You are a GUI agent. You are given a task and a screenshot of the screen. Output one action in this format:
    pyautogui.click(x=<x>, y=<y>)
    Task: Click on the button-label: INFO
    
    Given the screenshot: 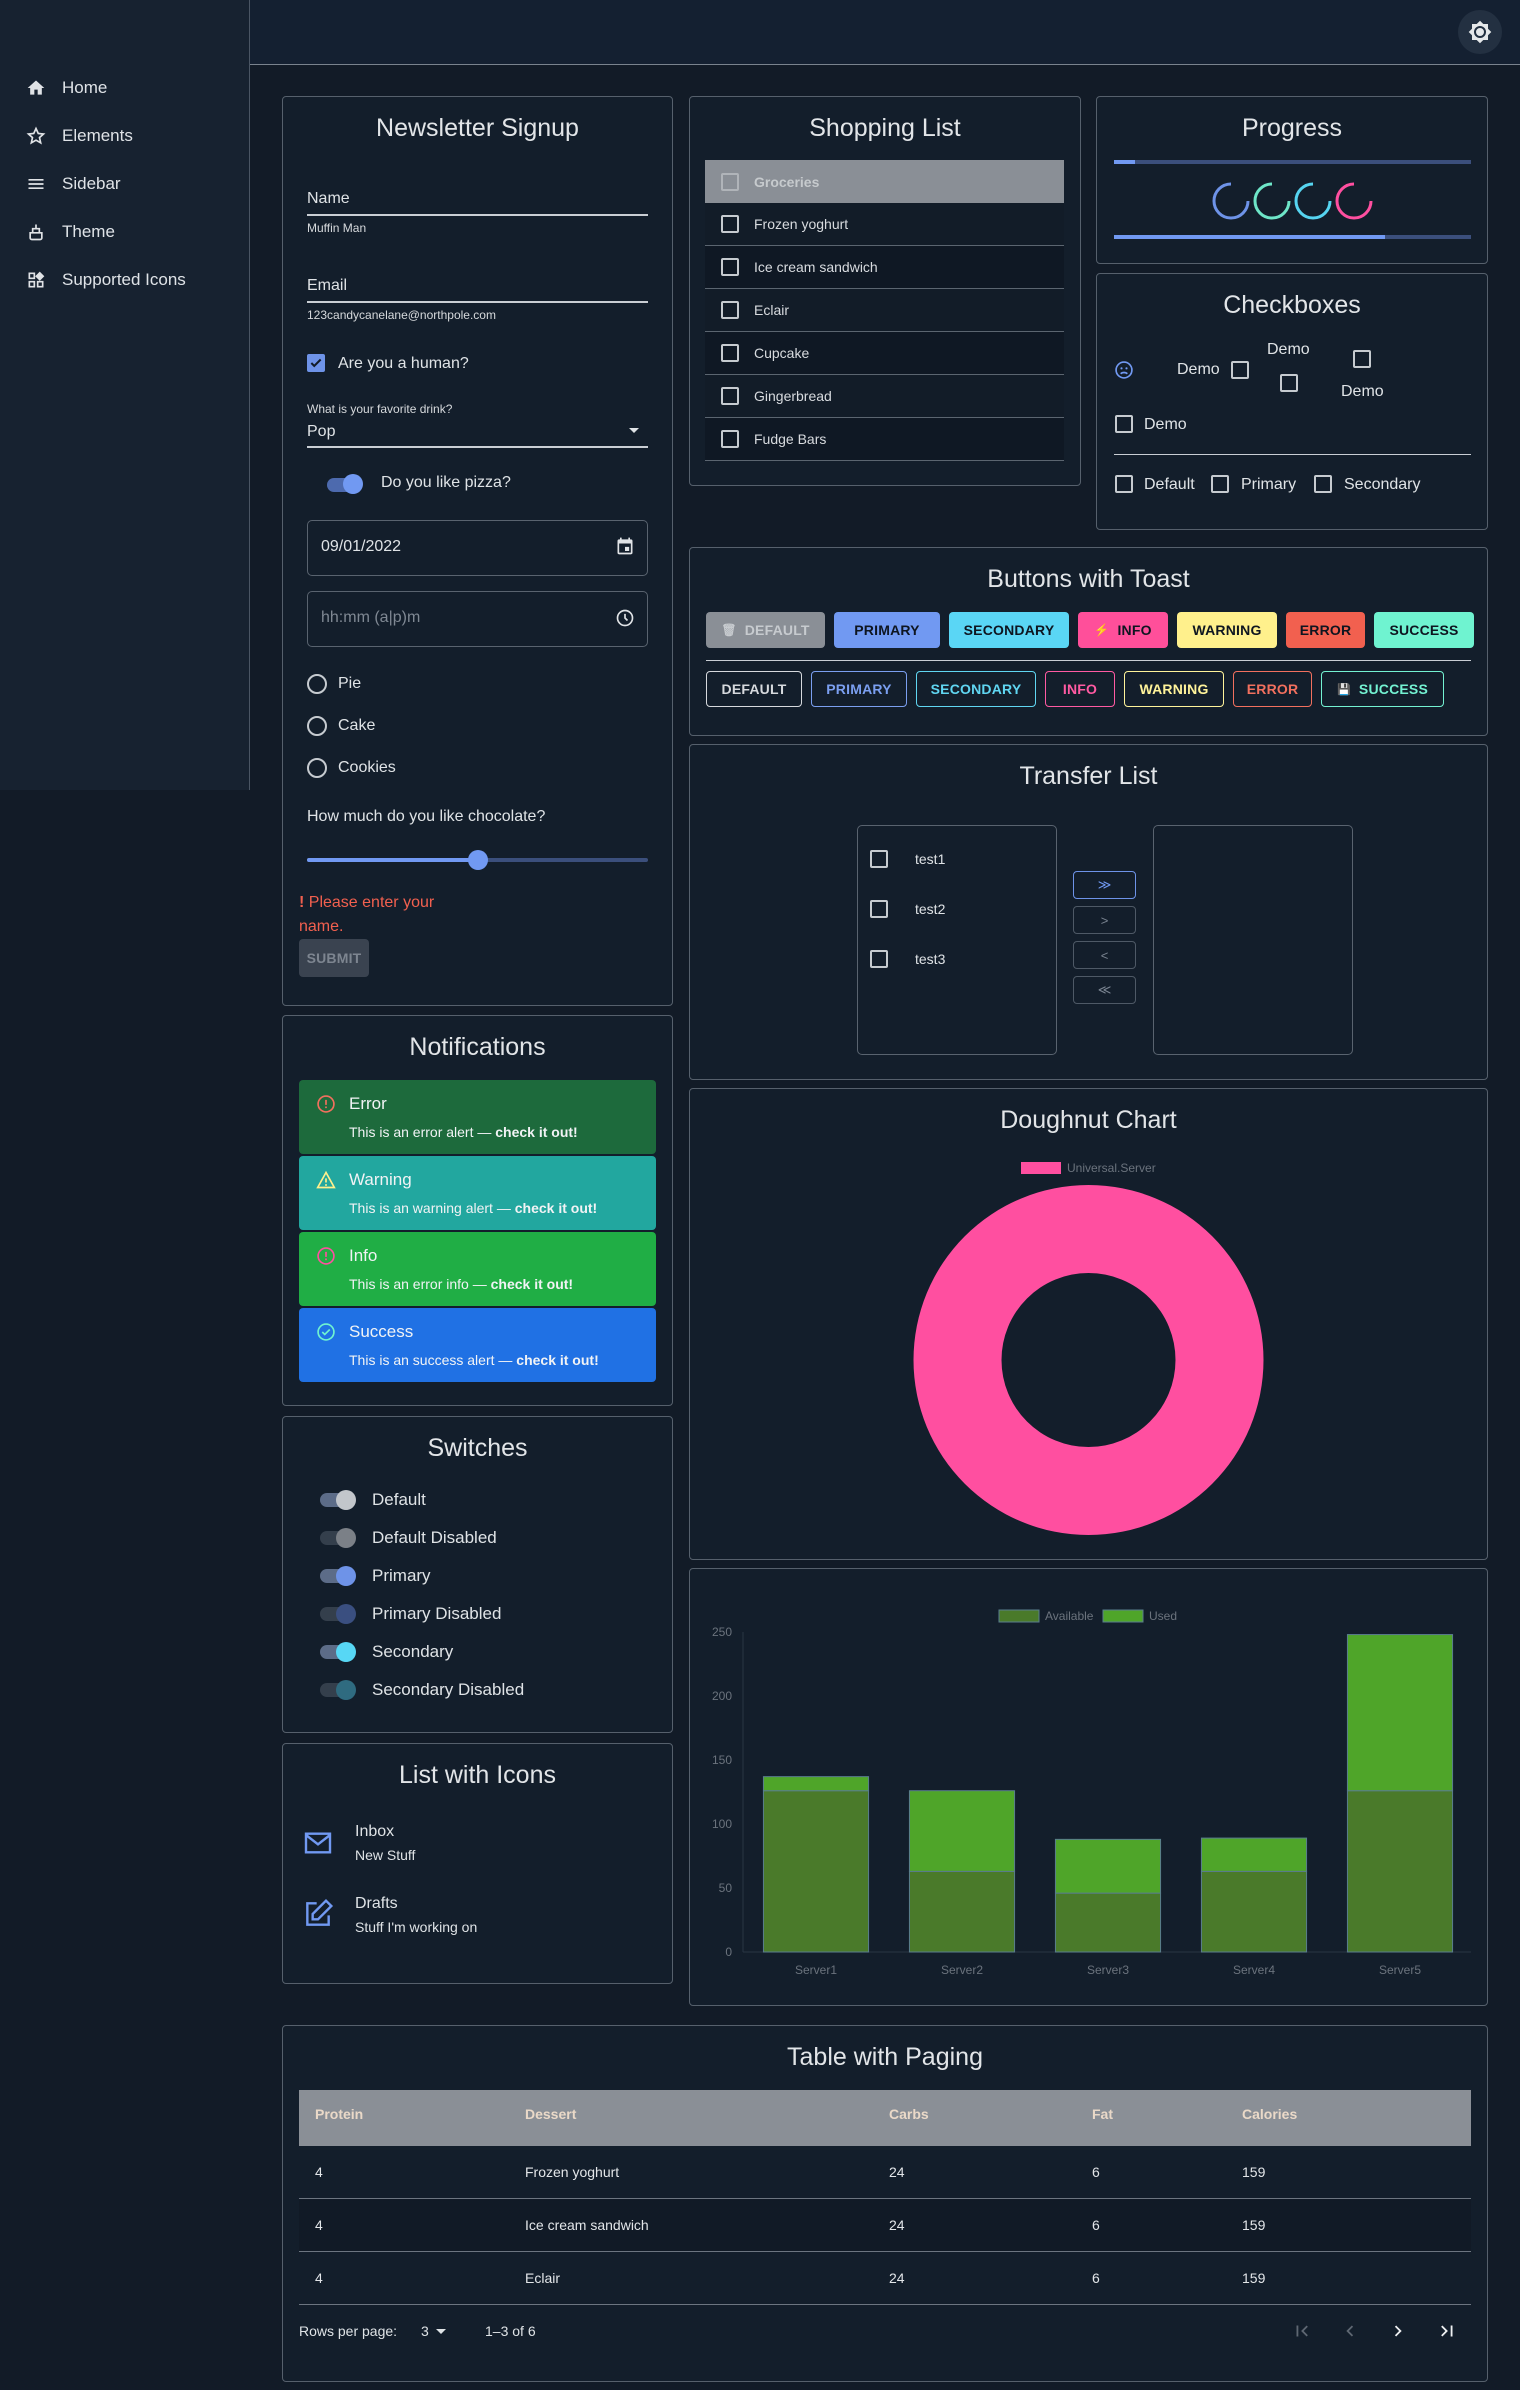 What is the action you would take?
    pyautogui.click(x=1134, y=630)
    